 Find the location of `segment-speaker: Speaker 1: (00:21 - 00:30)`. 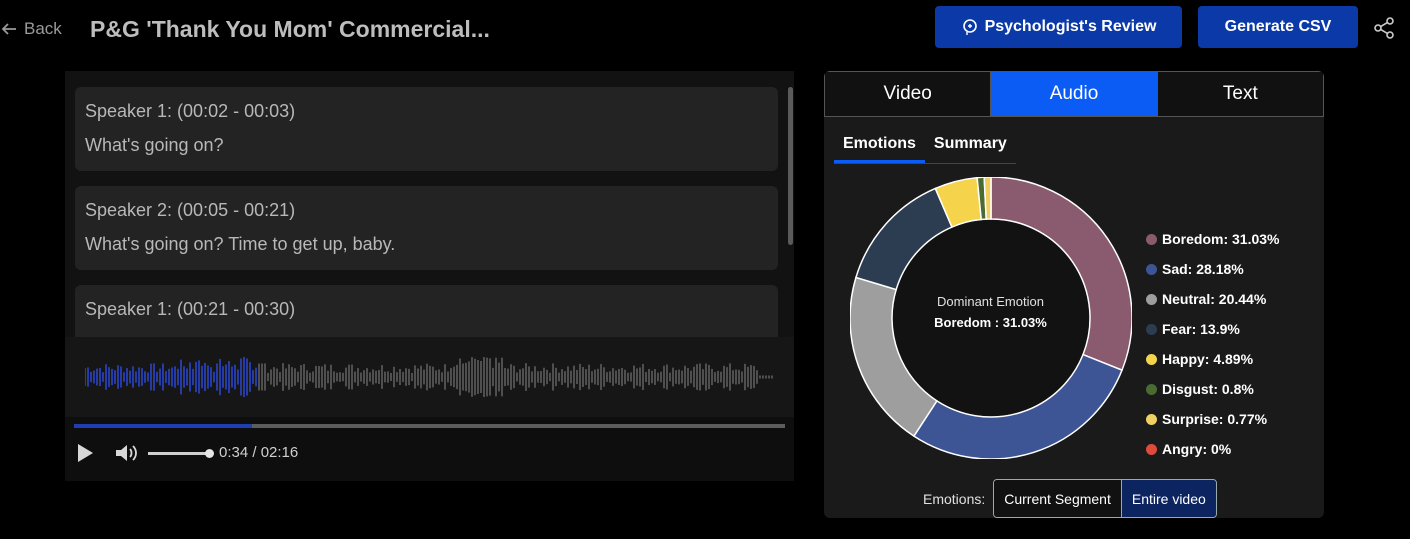

segment-speaker: Speaker 1: (00:21 - 00:30) is located at coordinates (190, 309).